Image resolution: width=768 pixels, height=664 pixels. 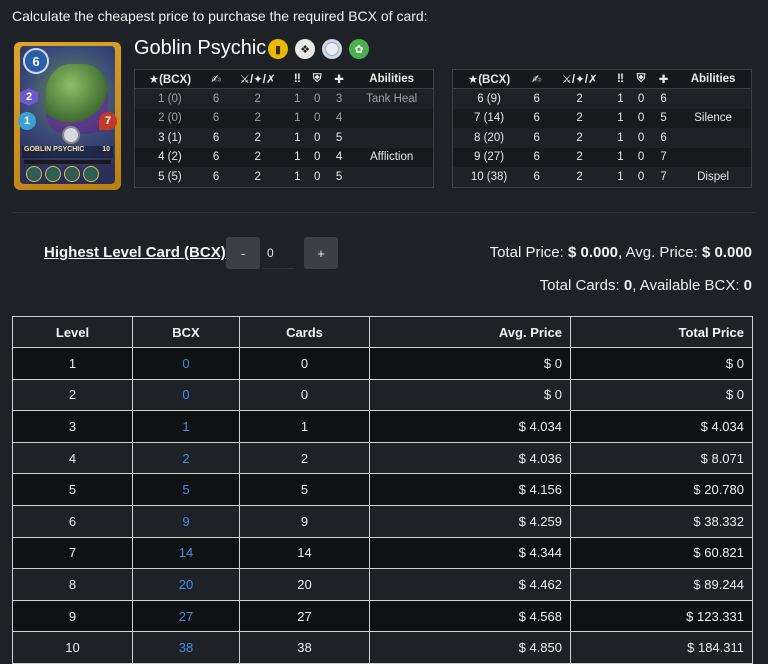 What do you see at coordinates (470, 584) in the screenshot?
I see `avg-price-cell: $ 4.462` at bounding box center [470, 584].